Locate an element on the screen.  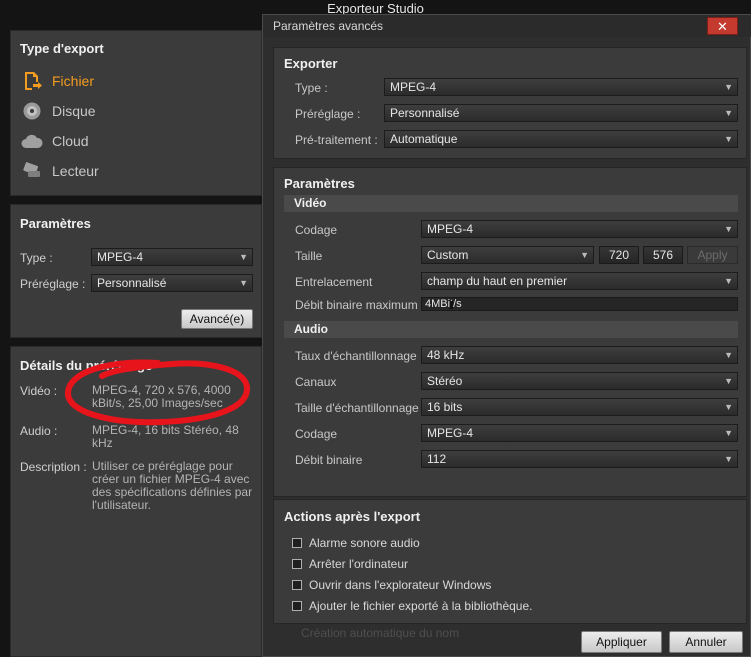
size-select: Custom ▼ is located at coordinates (507, 255).